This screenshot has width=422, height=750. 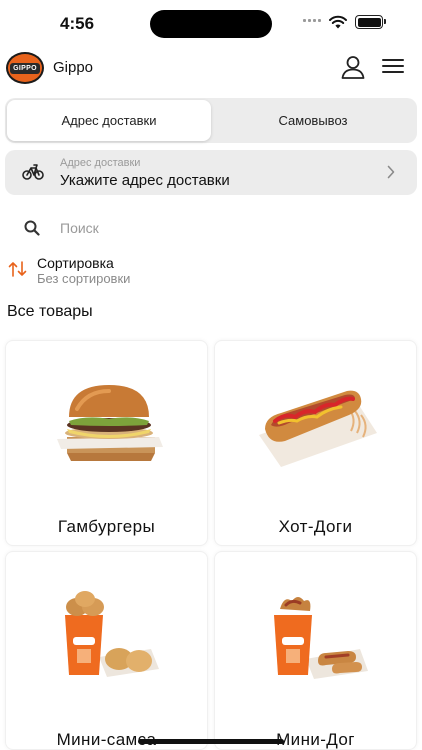 I want to click on home-indicator, so click(x=211, y=741).